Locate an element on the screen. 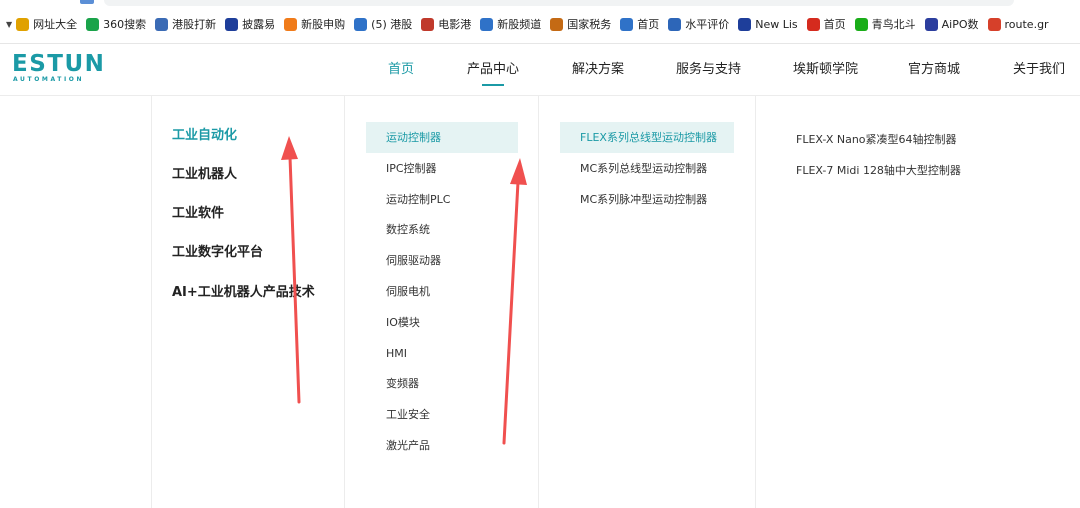  category-ai-robot-tech: AI+工业机器人产品技术 is located at coordinates (243, 290).